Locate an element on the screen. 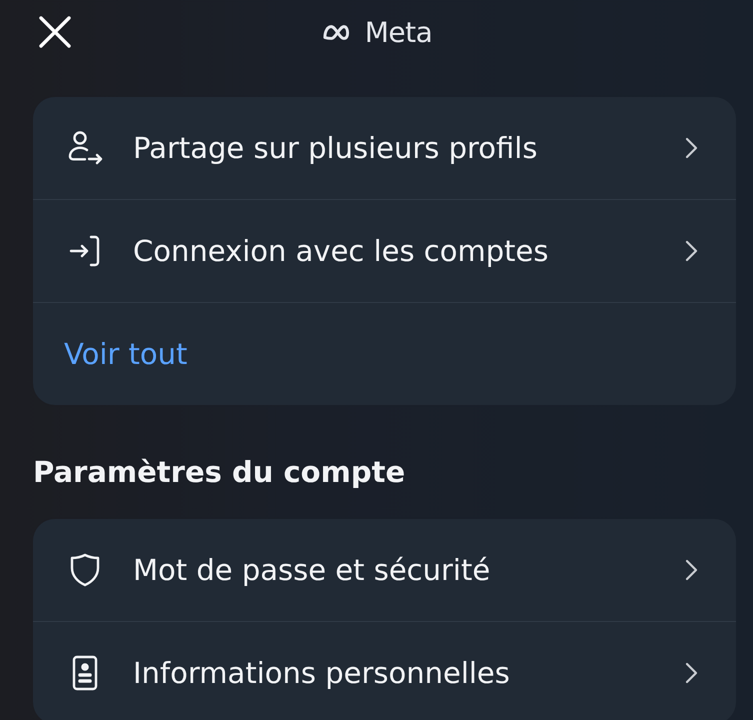 The width and height of the screenshot is (753, 720). menu-item: Mot de passe et sécurité is located at coordinates (384, 570).